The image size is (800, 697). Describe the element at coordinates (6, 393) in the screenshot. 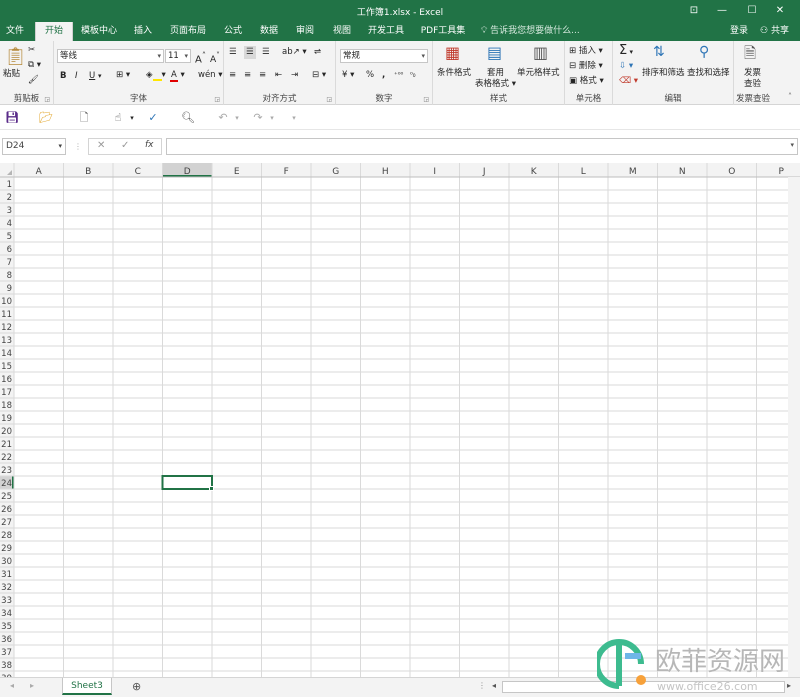

I see `row-header: 17` at that location.